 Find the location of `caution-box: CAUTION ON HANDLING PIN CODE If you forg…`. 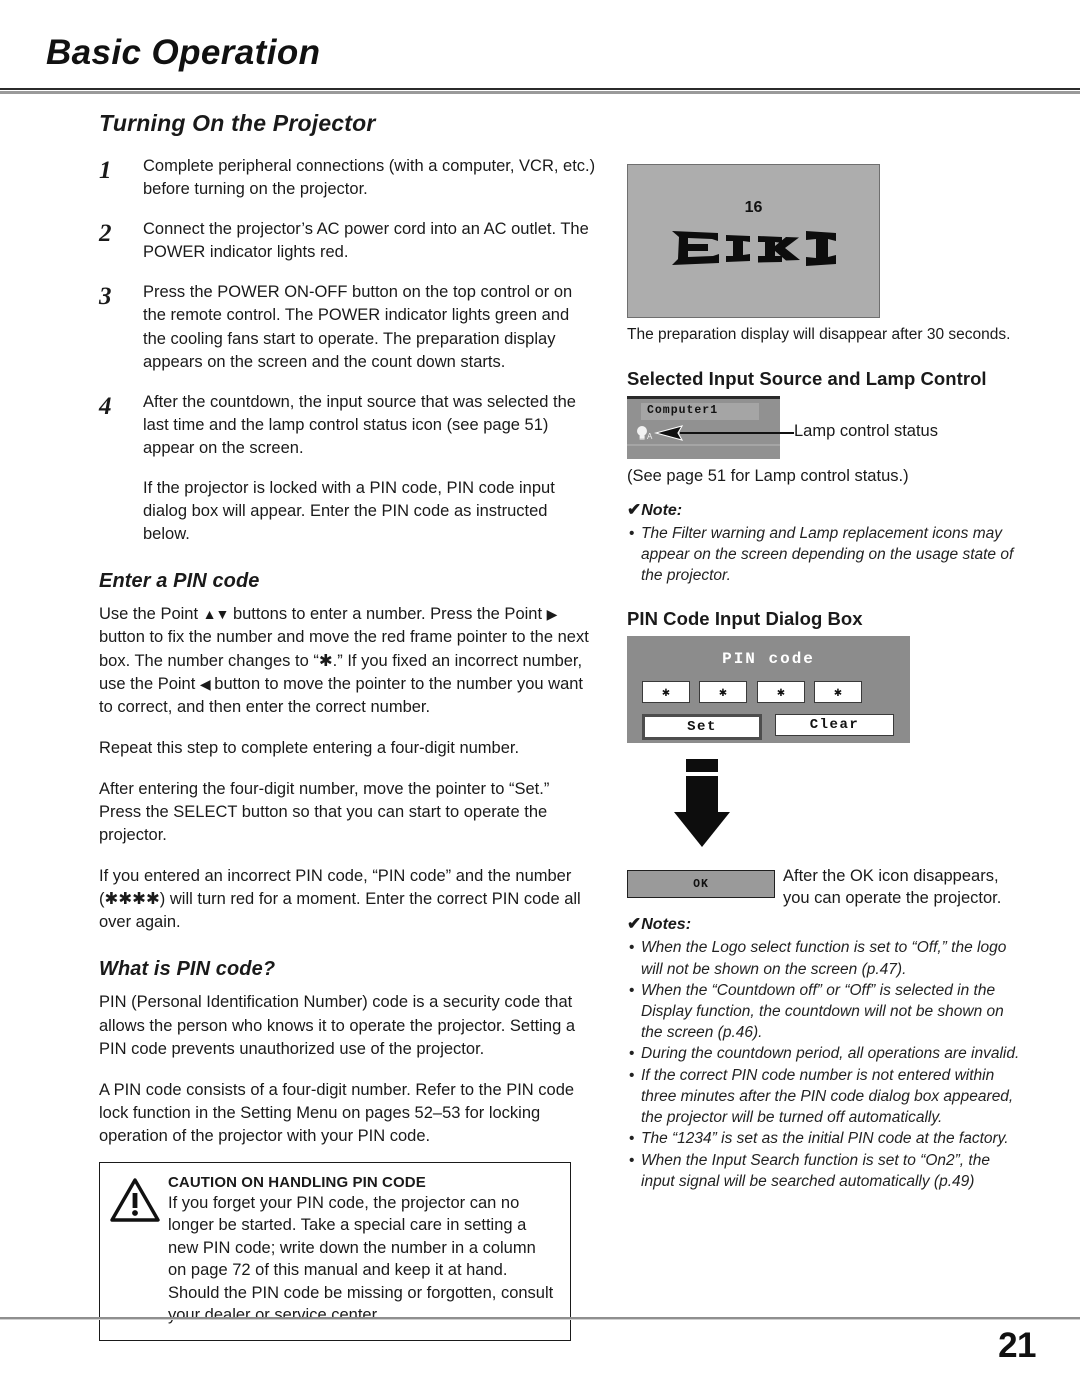

caution-box: CAUTION ON HANDLING PIN CODE If you forg… is located at coordinates (335, 1251).